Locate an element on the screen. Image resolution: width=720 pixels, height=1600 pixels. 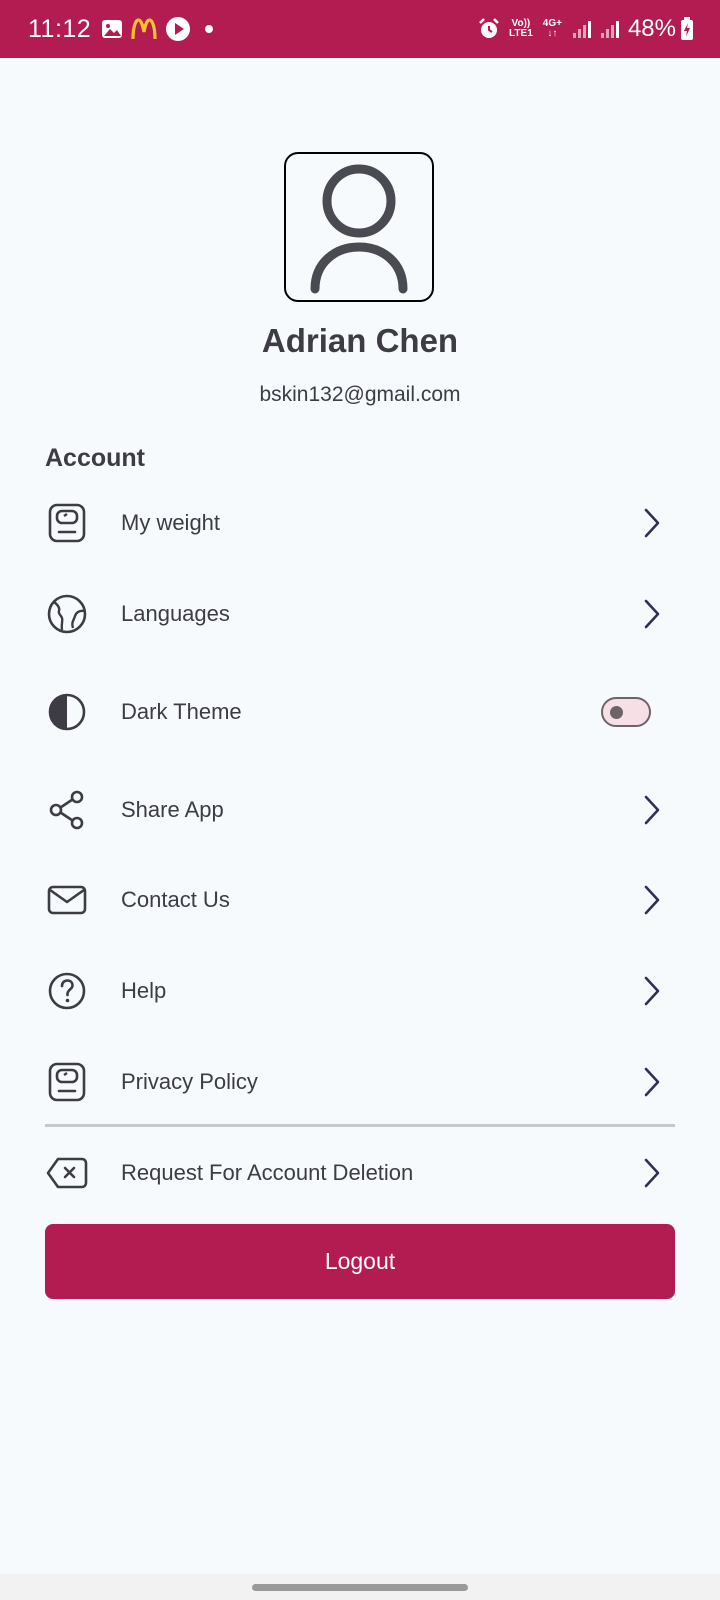
menu-label-help: Help is located at coordinates (144, 990).